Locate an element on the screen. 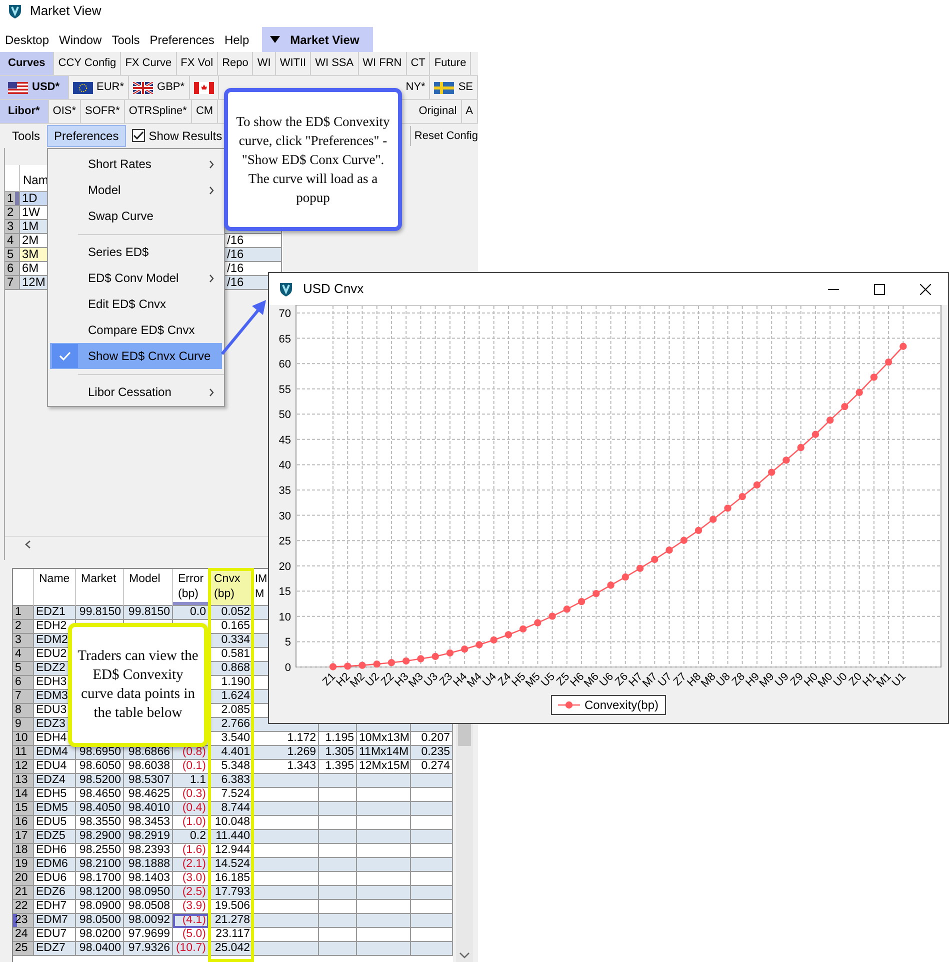 This screenshot has height=962, width=949. row-number: 4 is located at coordinates (23, 655).